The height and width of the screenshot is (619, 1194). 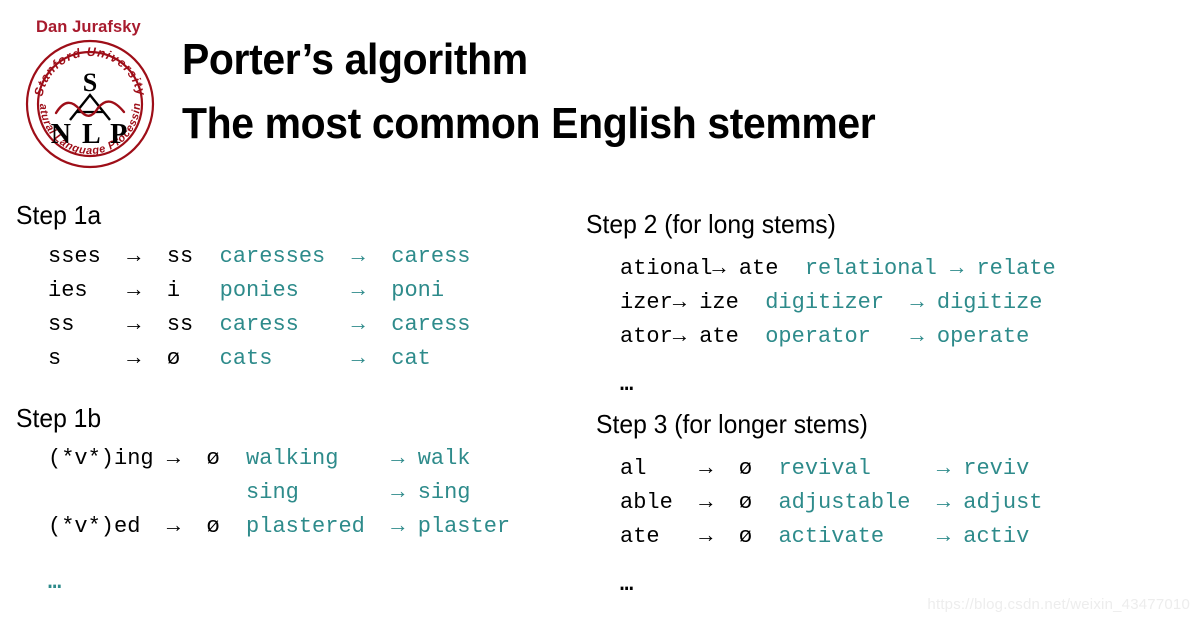 I want to click on example-stem: adjust, so click(x=1003, y=502).